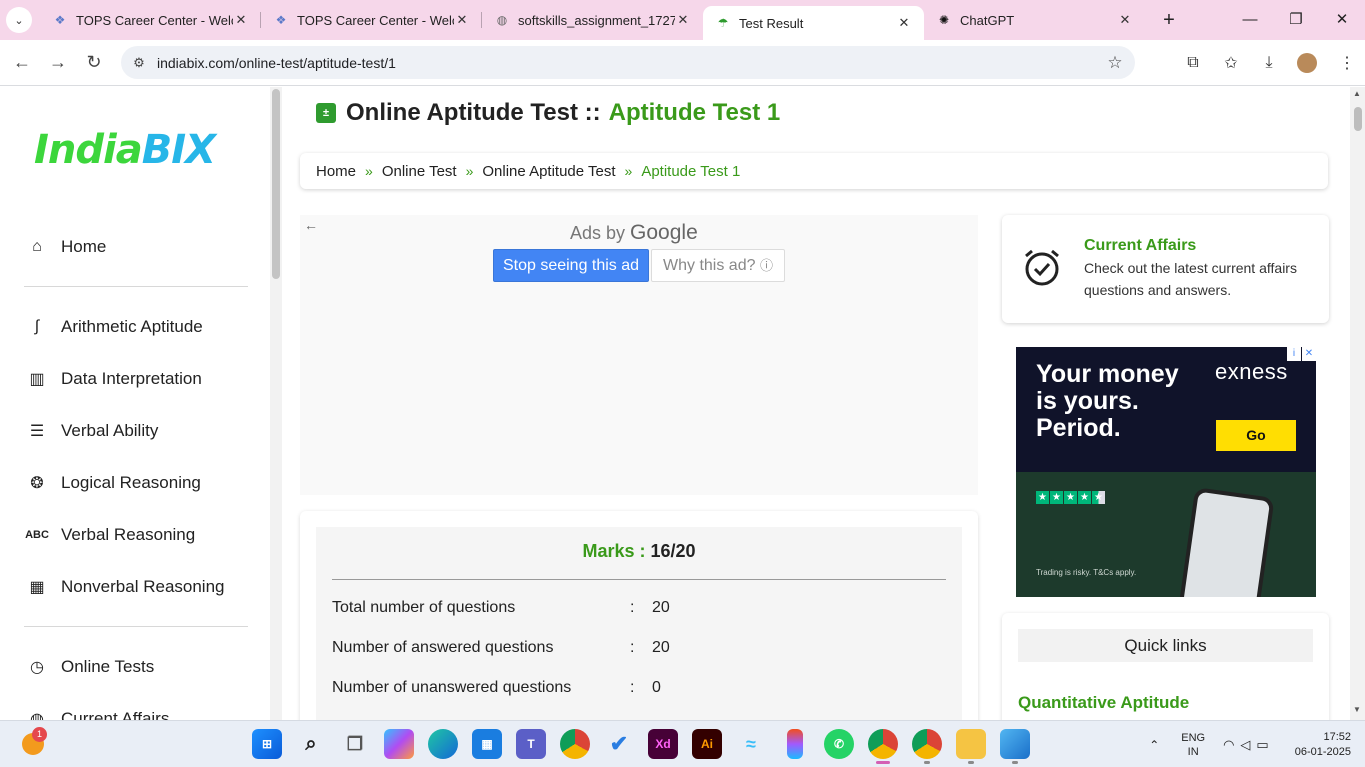 The width and height of the screenshot is (1365, 767). Describe the element at coordinates (109, 535) in the screenshot. I see `sidebar-item-verbal-reasoning: ABC Verbal Reasoning` at that location.